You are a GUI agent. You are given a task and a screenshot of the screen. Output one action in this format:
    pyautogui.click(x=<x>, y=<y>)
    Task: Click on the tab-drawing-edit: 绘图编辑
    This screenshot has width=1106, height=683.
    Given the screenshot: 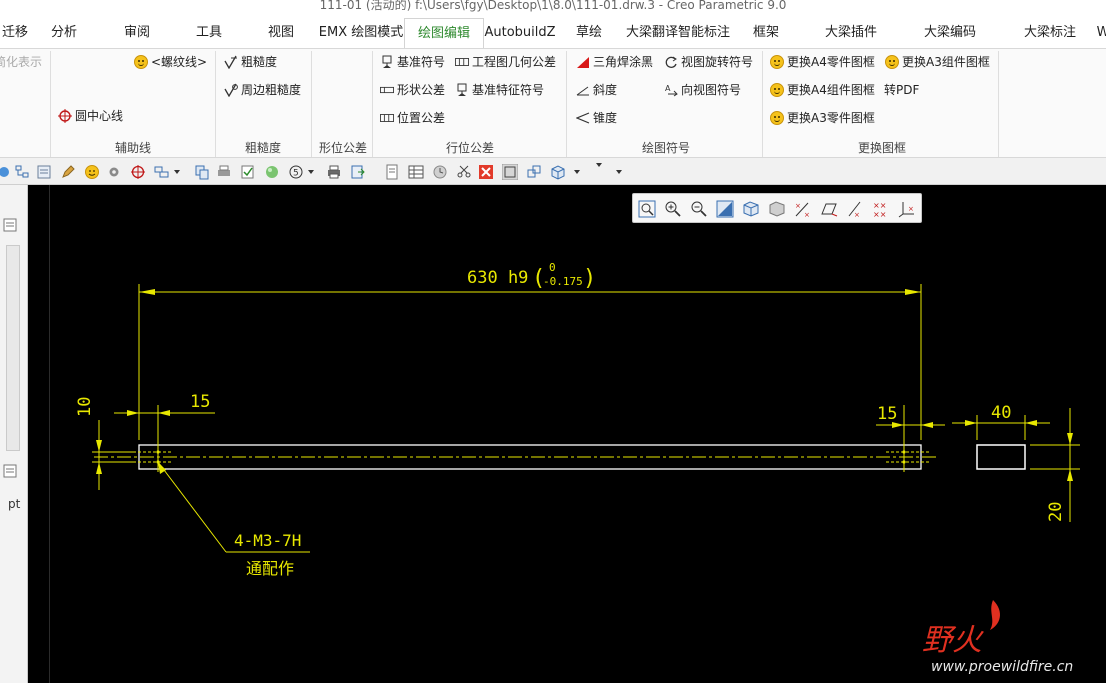 What is the action you would take?
    pyautogui.click(x=444, y=33)
    